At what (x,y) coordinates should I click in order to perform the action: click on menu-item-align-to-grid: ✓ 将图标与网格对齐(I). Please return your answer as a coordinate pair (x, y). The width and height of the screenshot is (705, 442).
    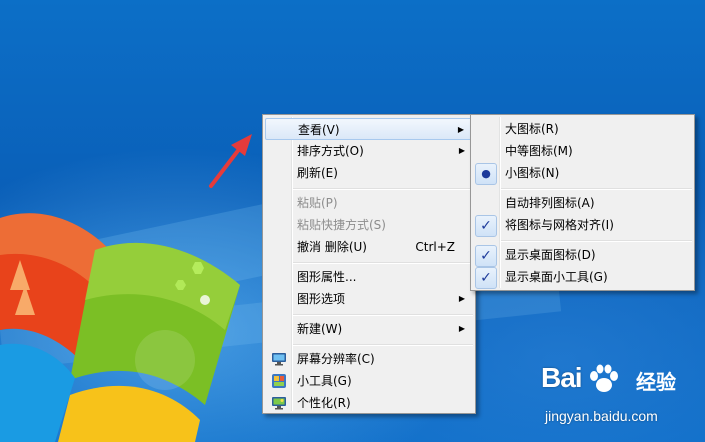
    Looking at the image, I should click on (582, 225).